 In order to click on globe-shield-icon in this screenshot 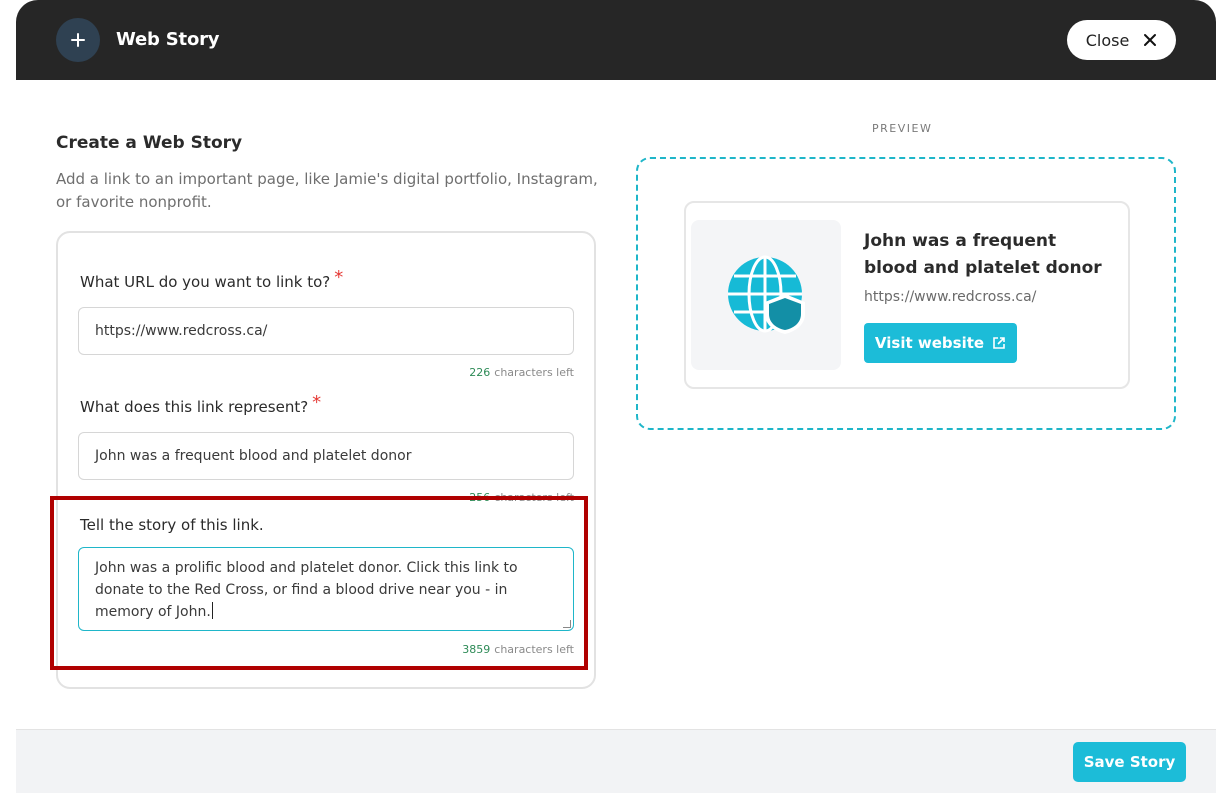, I will do `click(766, 294)`.